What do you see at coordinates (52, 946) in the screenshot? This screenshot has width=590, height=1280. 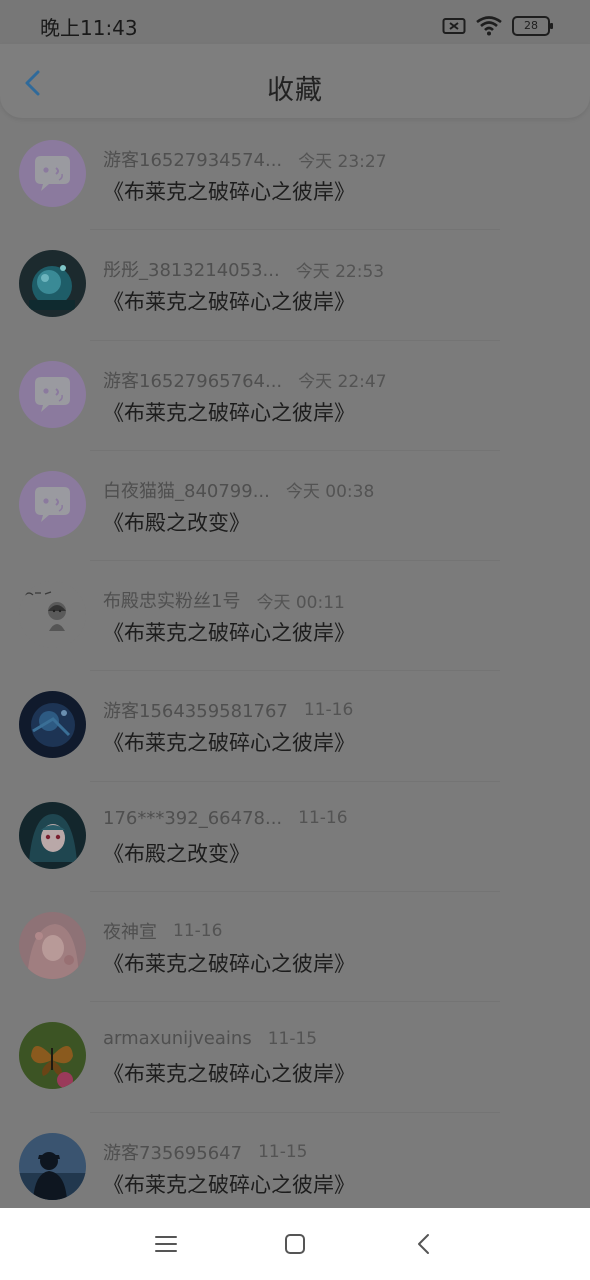 I see `pink-anime-avatar` at bounding box center [52, 946].